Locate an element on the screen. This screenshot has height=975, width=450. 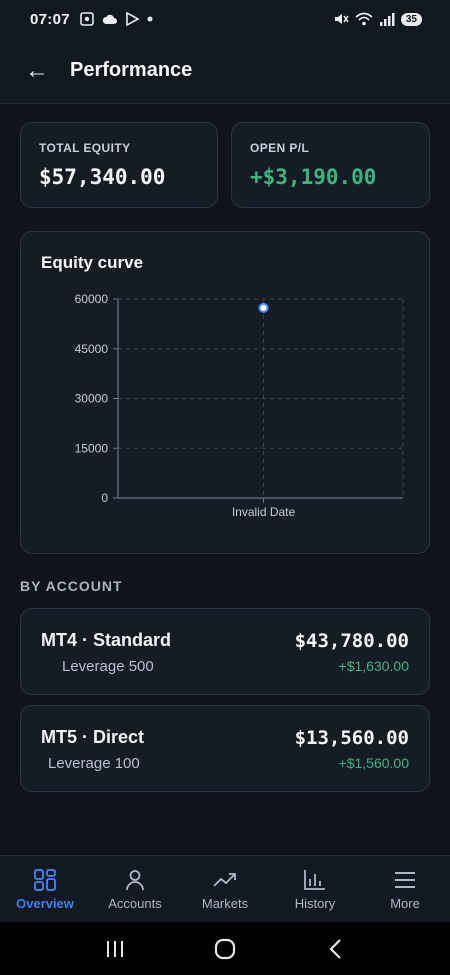
dot-icon is located at coordinates (150, 19).